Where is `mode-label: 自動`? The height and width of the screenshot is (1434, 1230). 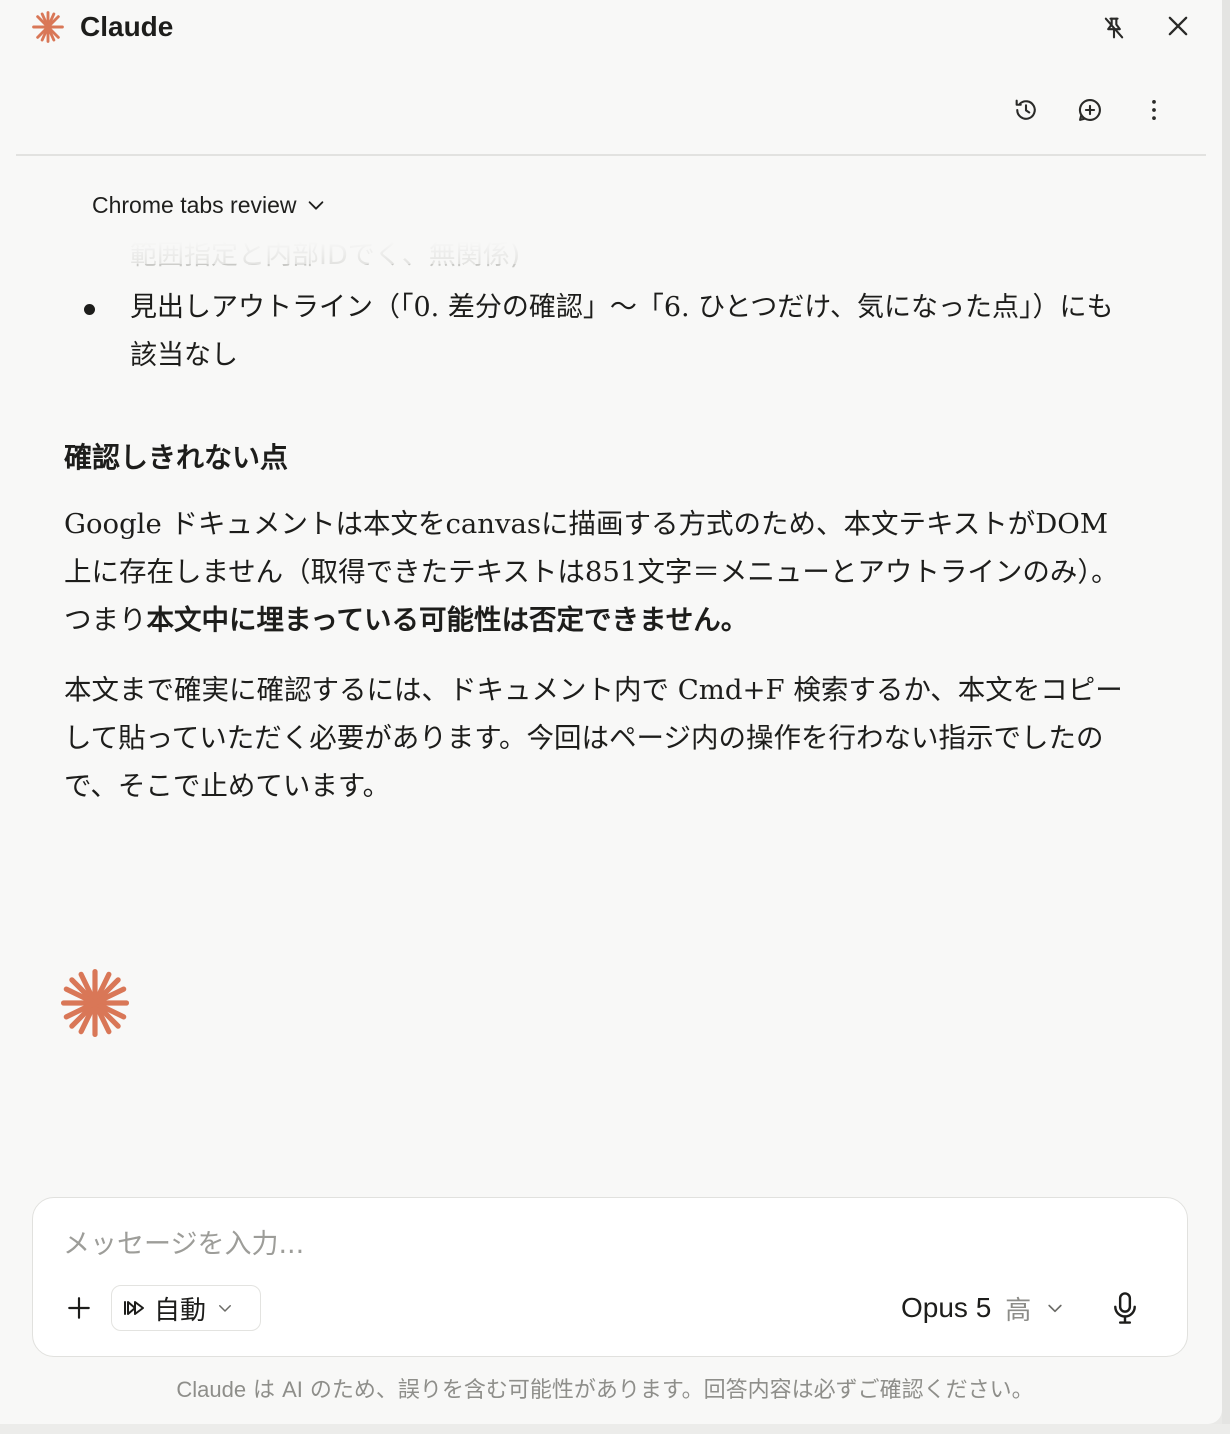 mode-label: 自動 is located at coordinates (180, 1310).